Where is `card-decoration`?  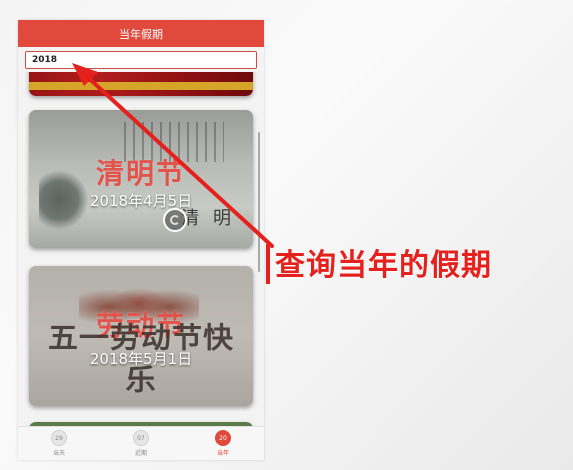
card-decoration is located at coordinates (141, 86).